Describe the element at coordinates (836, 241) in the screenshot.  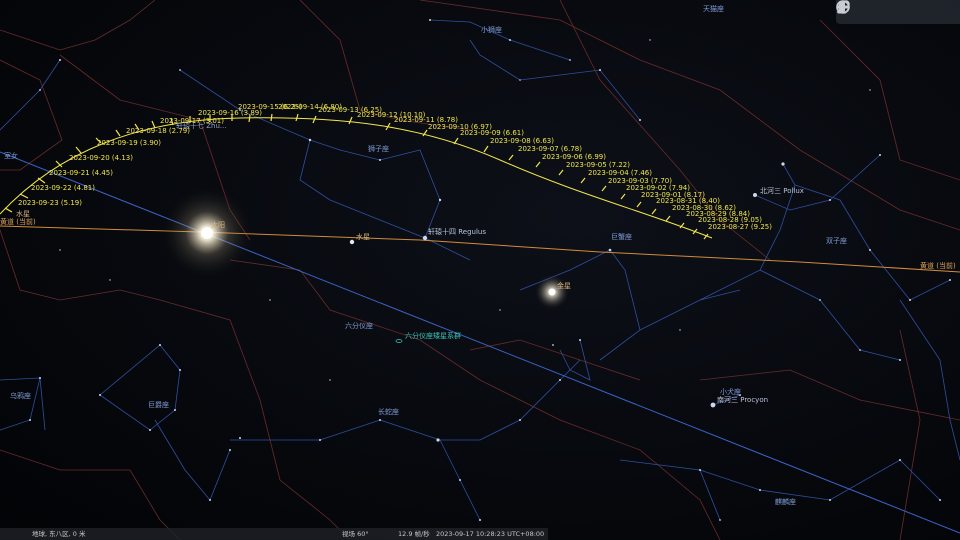
I see `constellation-label-shuangzi: 双子座` at that location.